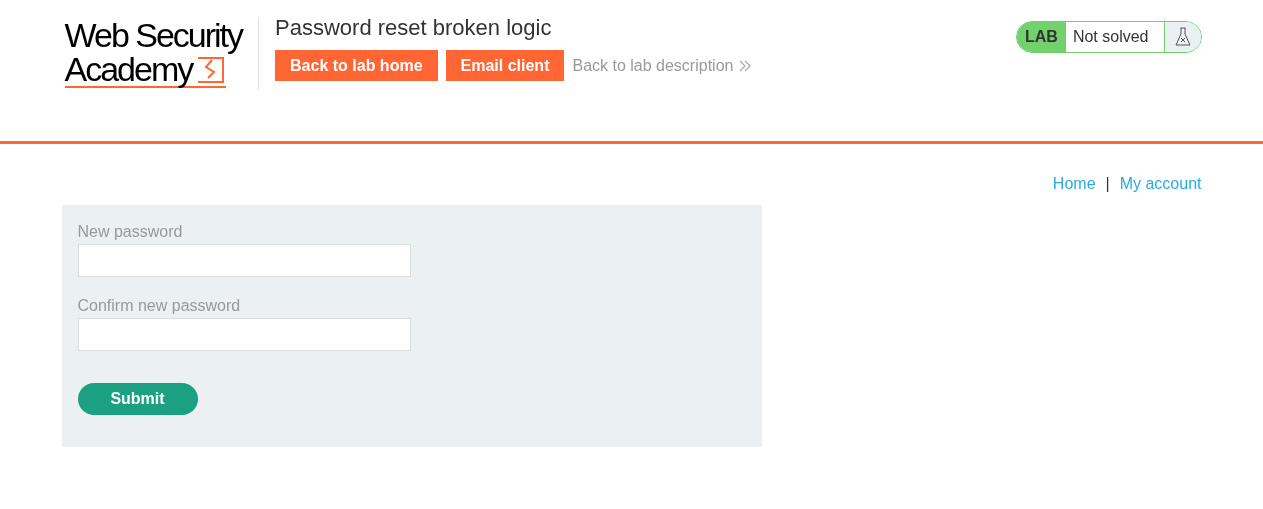  Describe the element at coordinates (505, 65) in the screenshot. I see `lab-button: Email client` at that location.